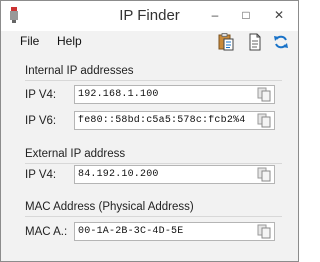 Image resolution: width=320 pixels, height=262 pixels. What do you see at coordinates (174, 174) in the screenshot?
I see `external-ipv4-field: 84.192.10.200` at bounding box center [174, 174].